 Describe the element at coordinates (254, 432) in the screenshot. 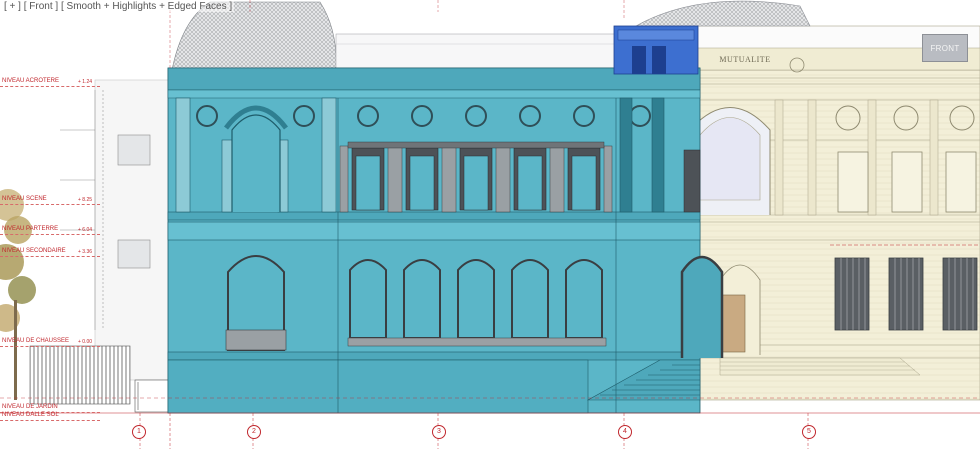

I see `grid-axis-bubble: 2` at that location.